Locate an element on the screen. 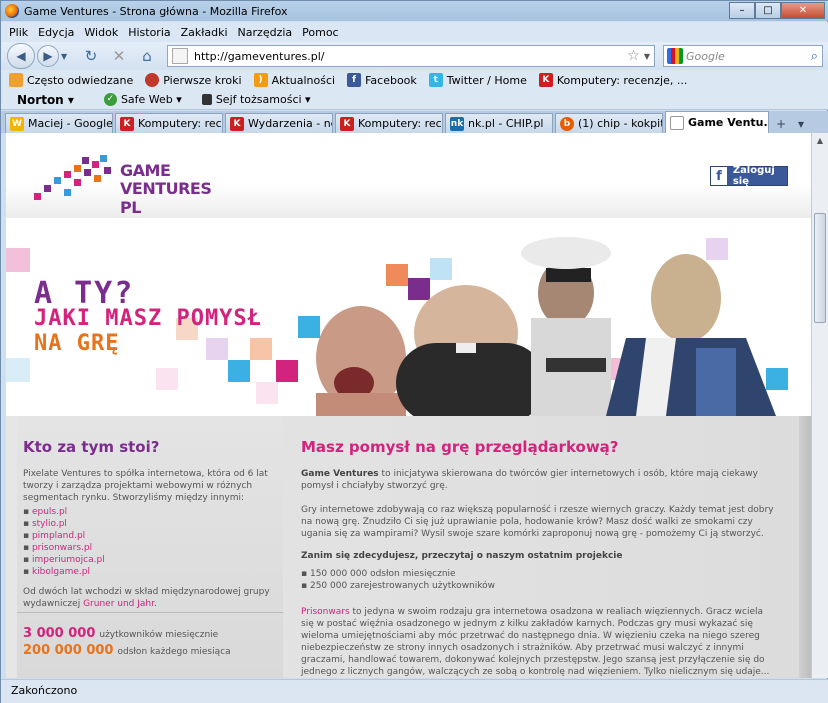 Image resolution: width=828 pixels, height=703 pixels. menu-narzedzia: Narzędzia is located at coordinates (265, 32).